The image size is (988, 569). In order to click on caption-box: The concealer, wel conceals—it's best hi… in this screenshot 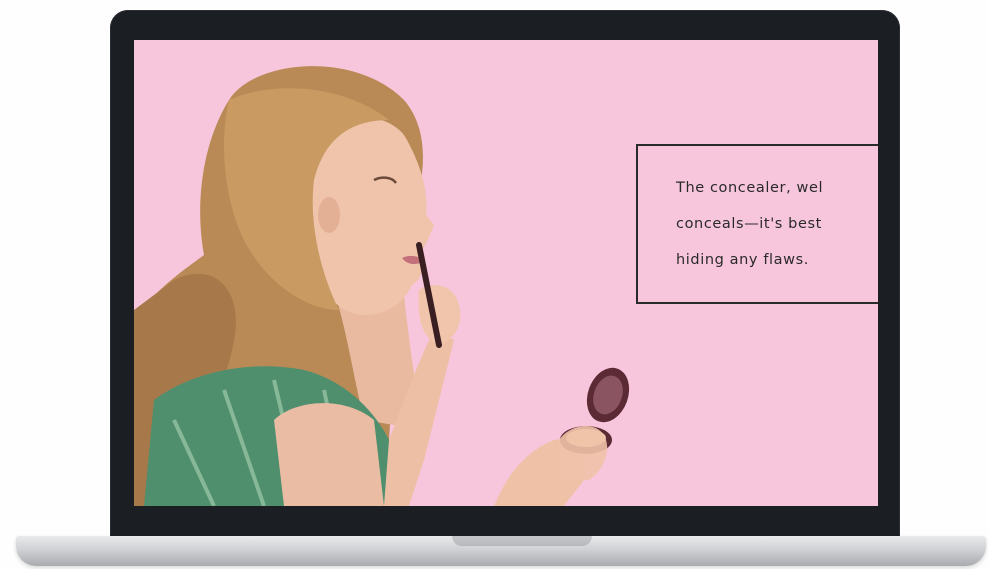, I will do `click(757, 224)`.